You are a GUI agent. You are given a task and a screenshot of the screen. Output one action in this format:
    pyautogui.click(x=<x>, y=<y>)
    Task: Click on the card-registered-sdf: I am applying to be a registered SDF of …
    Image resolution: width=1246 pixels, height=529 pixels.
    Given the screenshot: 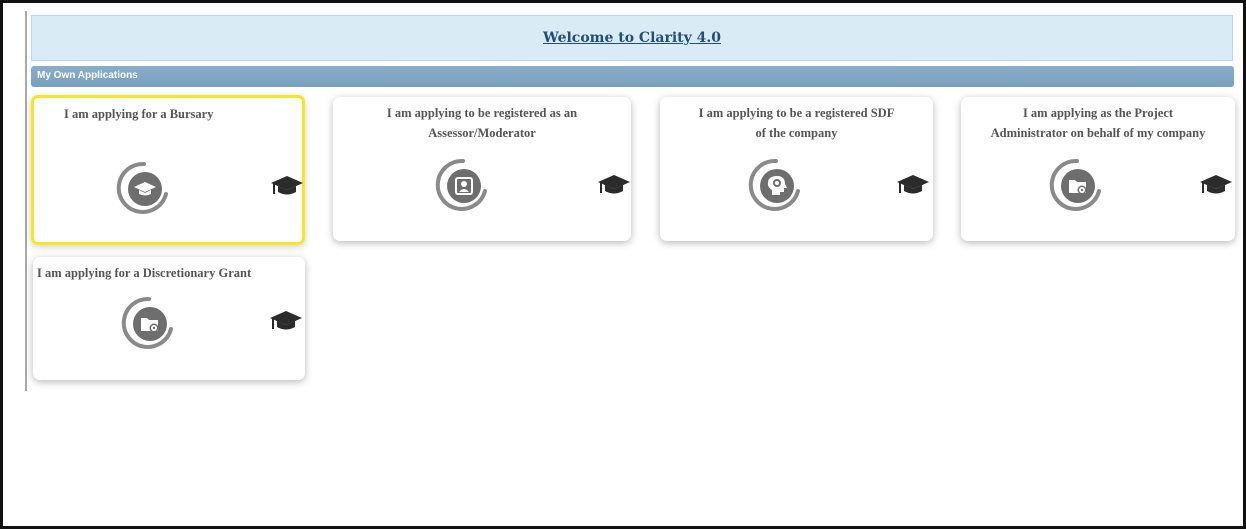 What is the action you would take?
    pyautogui.click(x=796, y=169)
    